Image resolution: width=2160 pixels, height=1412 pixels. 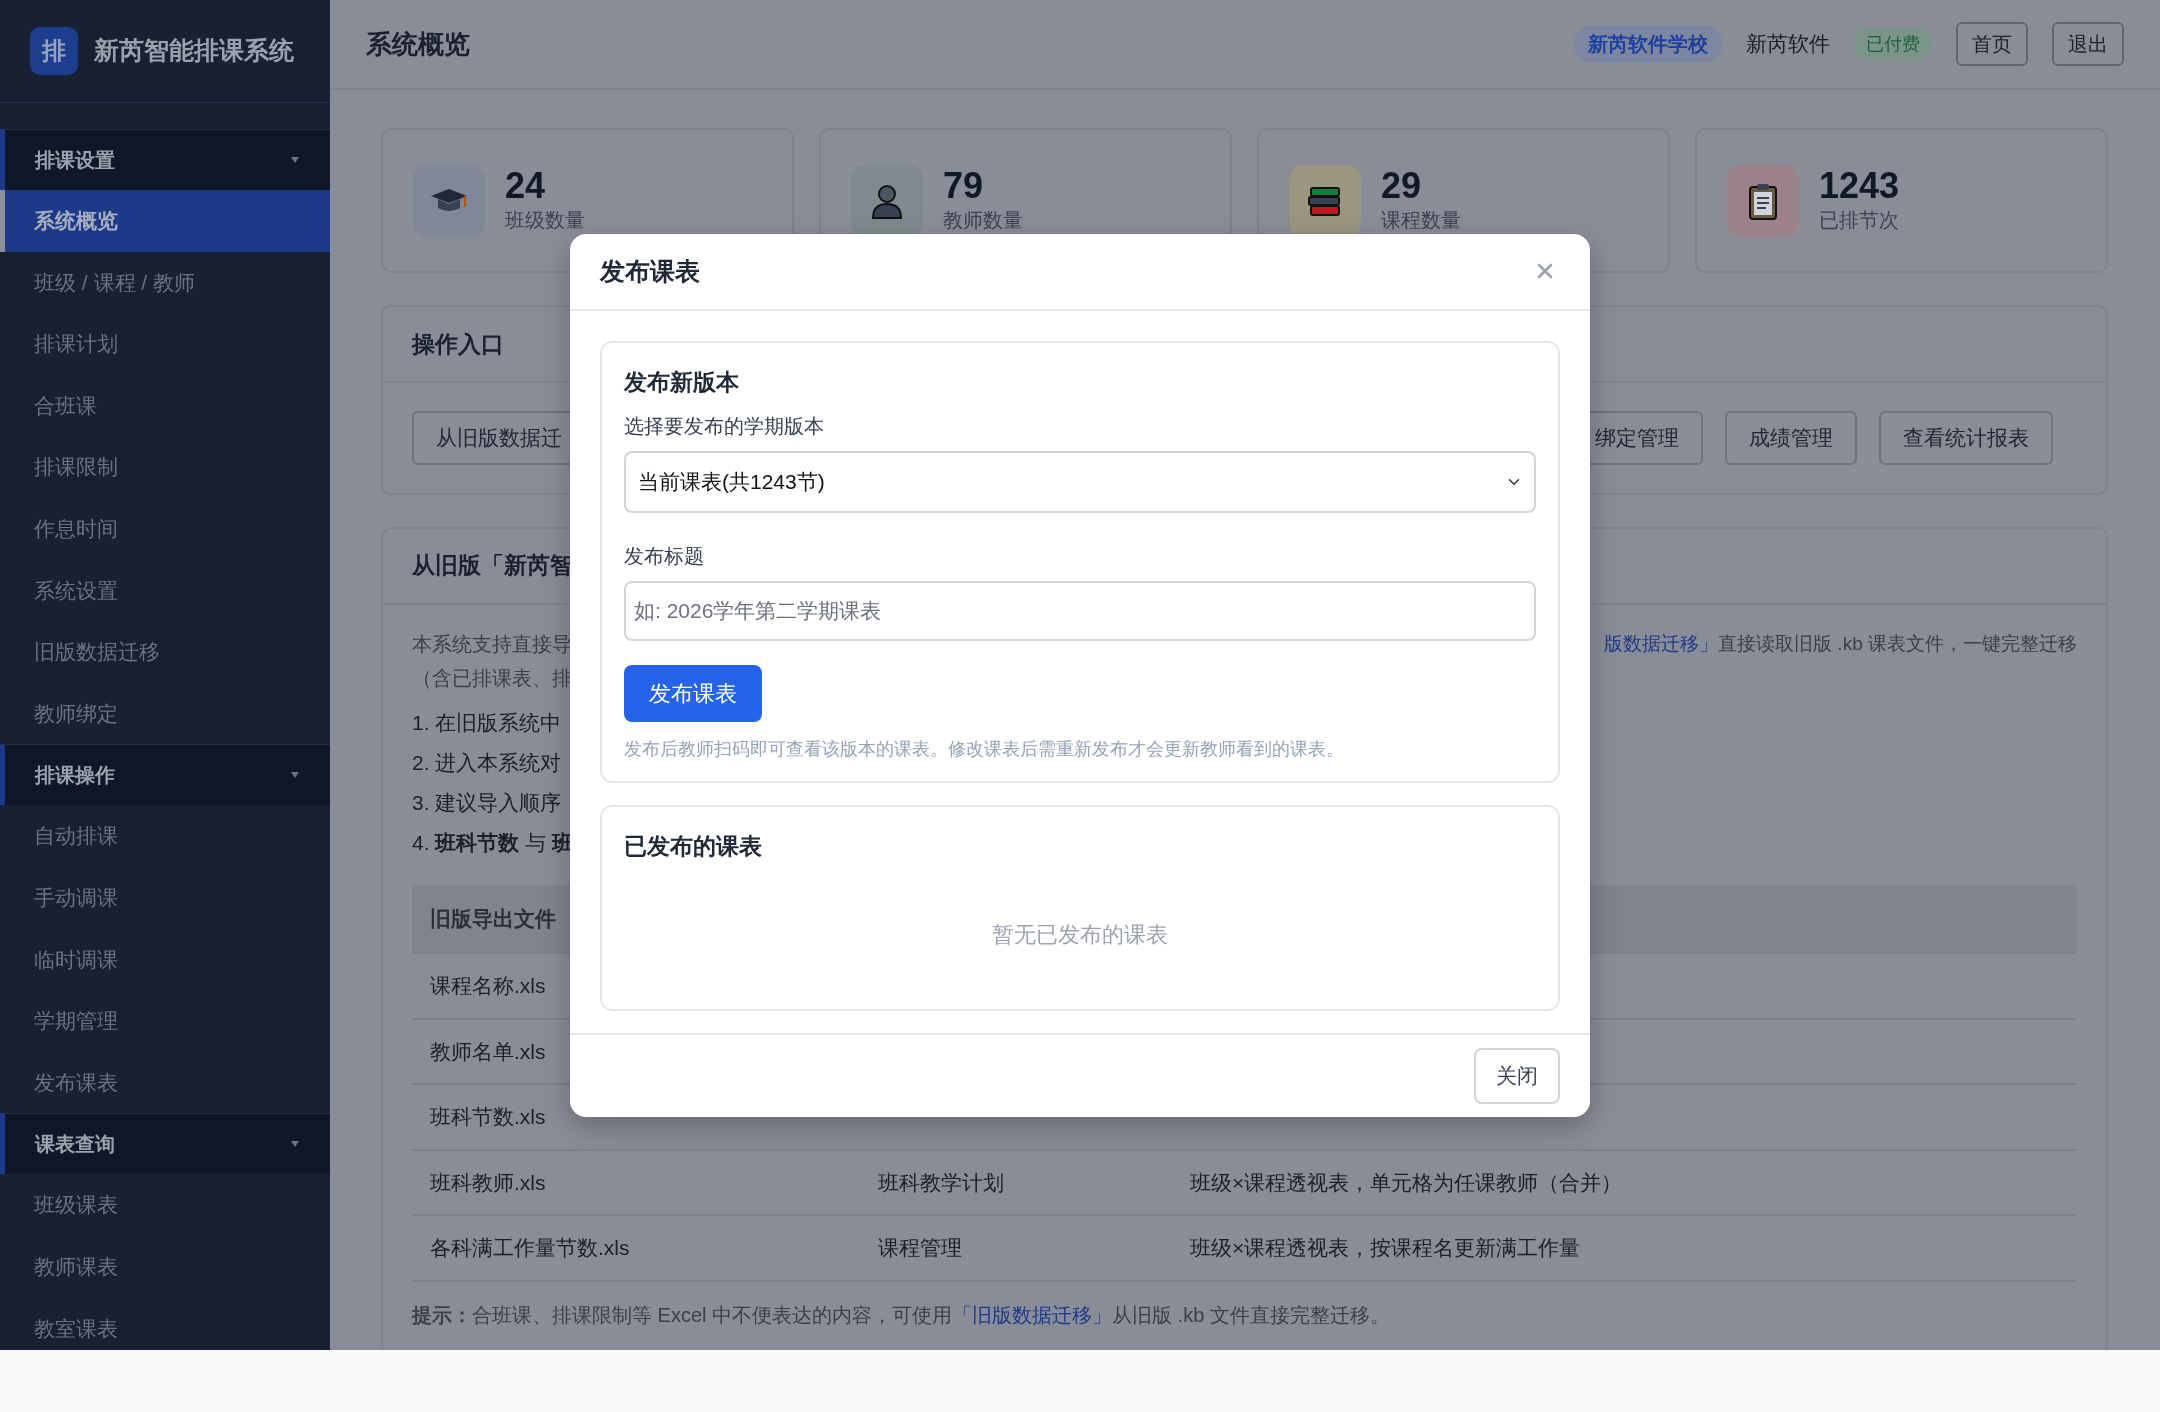 I want to click on publish-button: 发布课表, so click(x=693, y=694).